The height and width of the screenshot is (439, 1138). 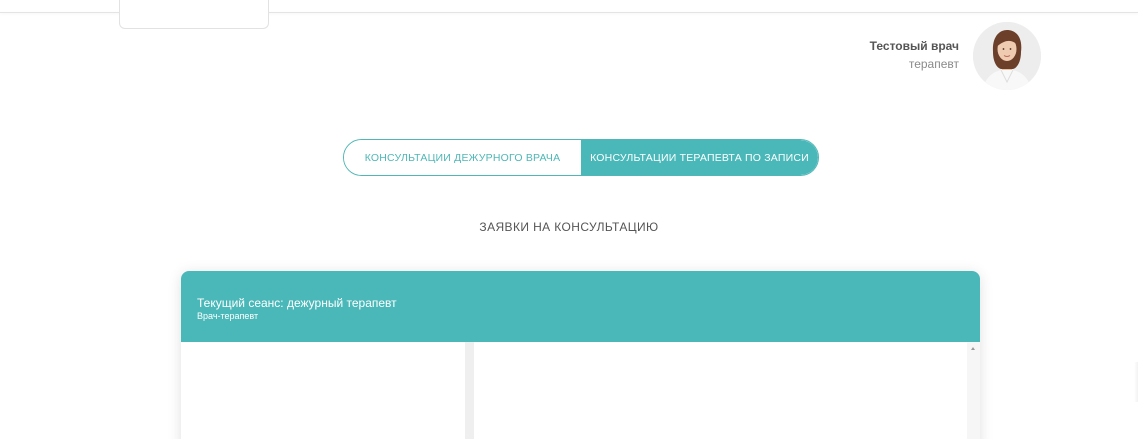 I want to click on user-name: Тестовый врач, so click(x=914, y=46).